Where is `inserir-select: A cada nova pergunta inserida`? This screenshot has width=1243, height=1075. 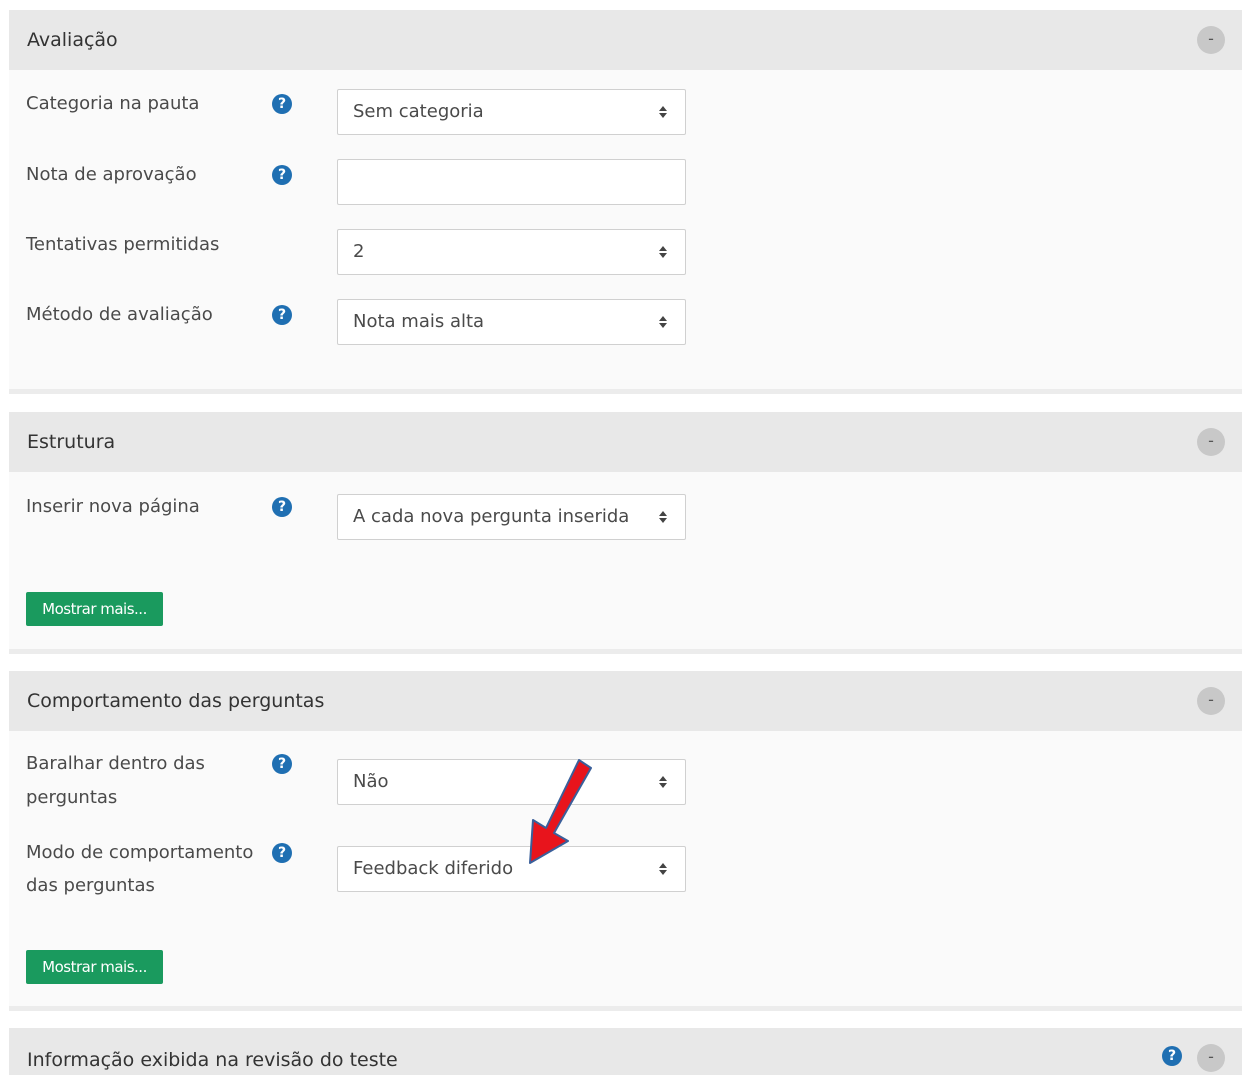 inserir-select: A cada nova pergunta inserida is located at coordinates (511, 517).